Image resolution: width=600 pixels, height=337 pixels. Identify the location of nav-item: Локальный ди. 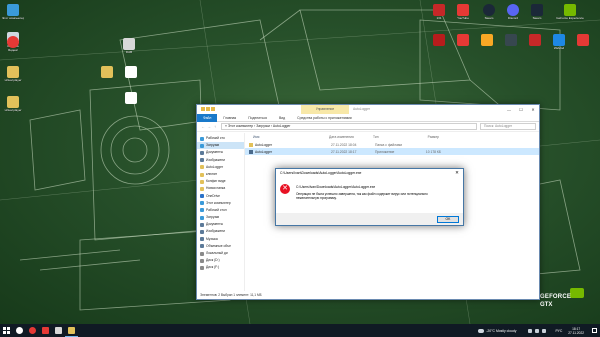
(220, 253).